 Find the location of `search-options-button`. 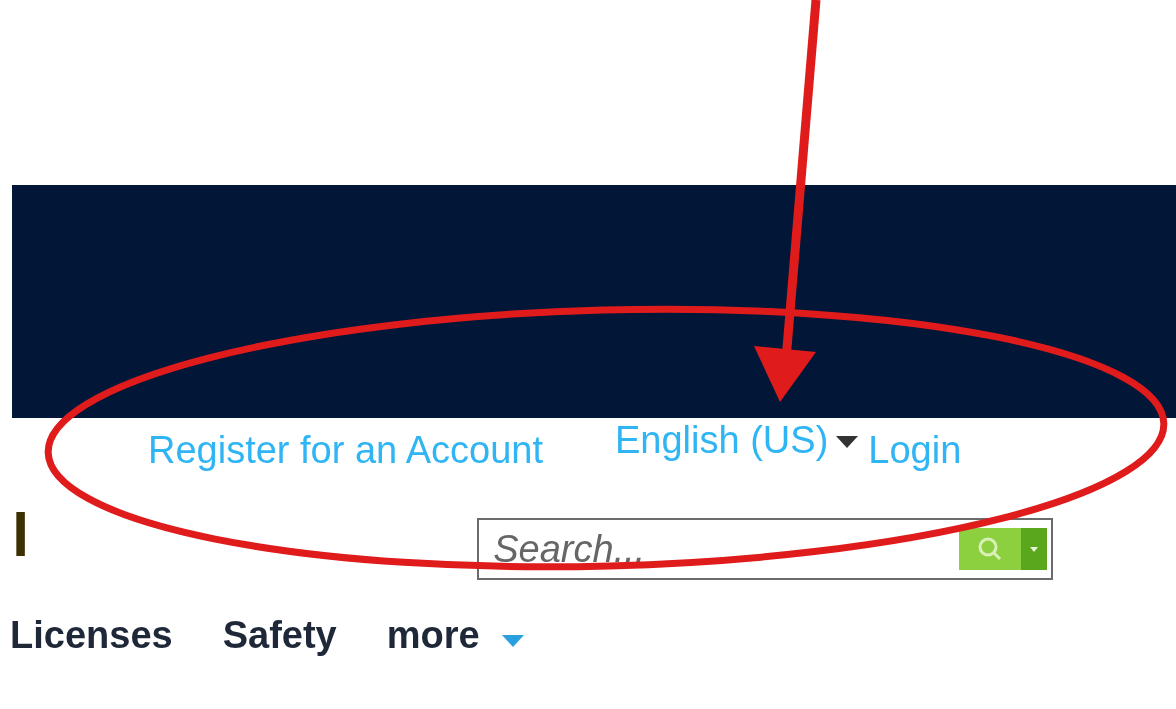

search-options-button is located at coordinates (1034, 549).